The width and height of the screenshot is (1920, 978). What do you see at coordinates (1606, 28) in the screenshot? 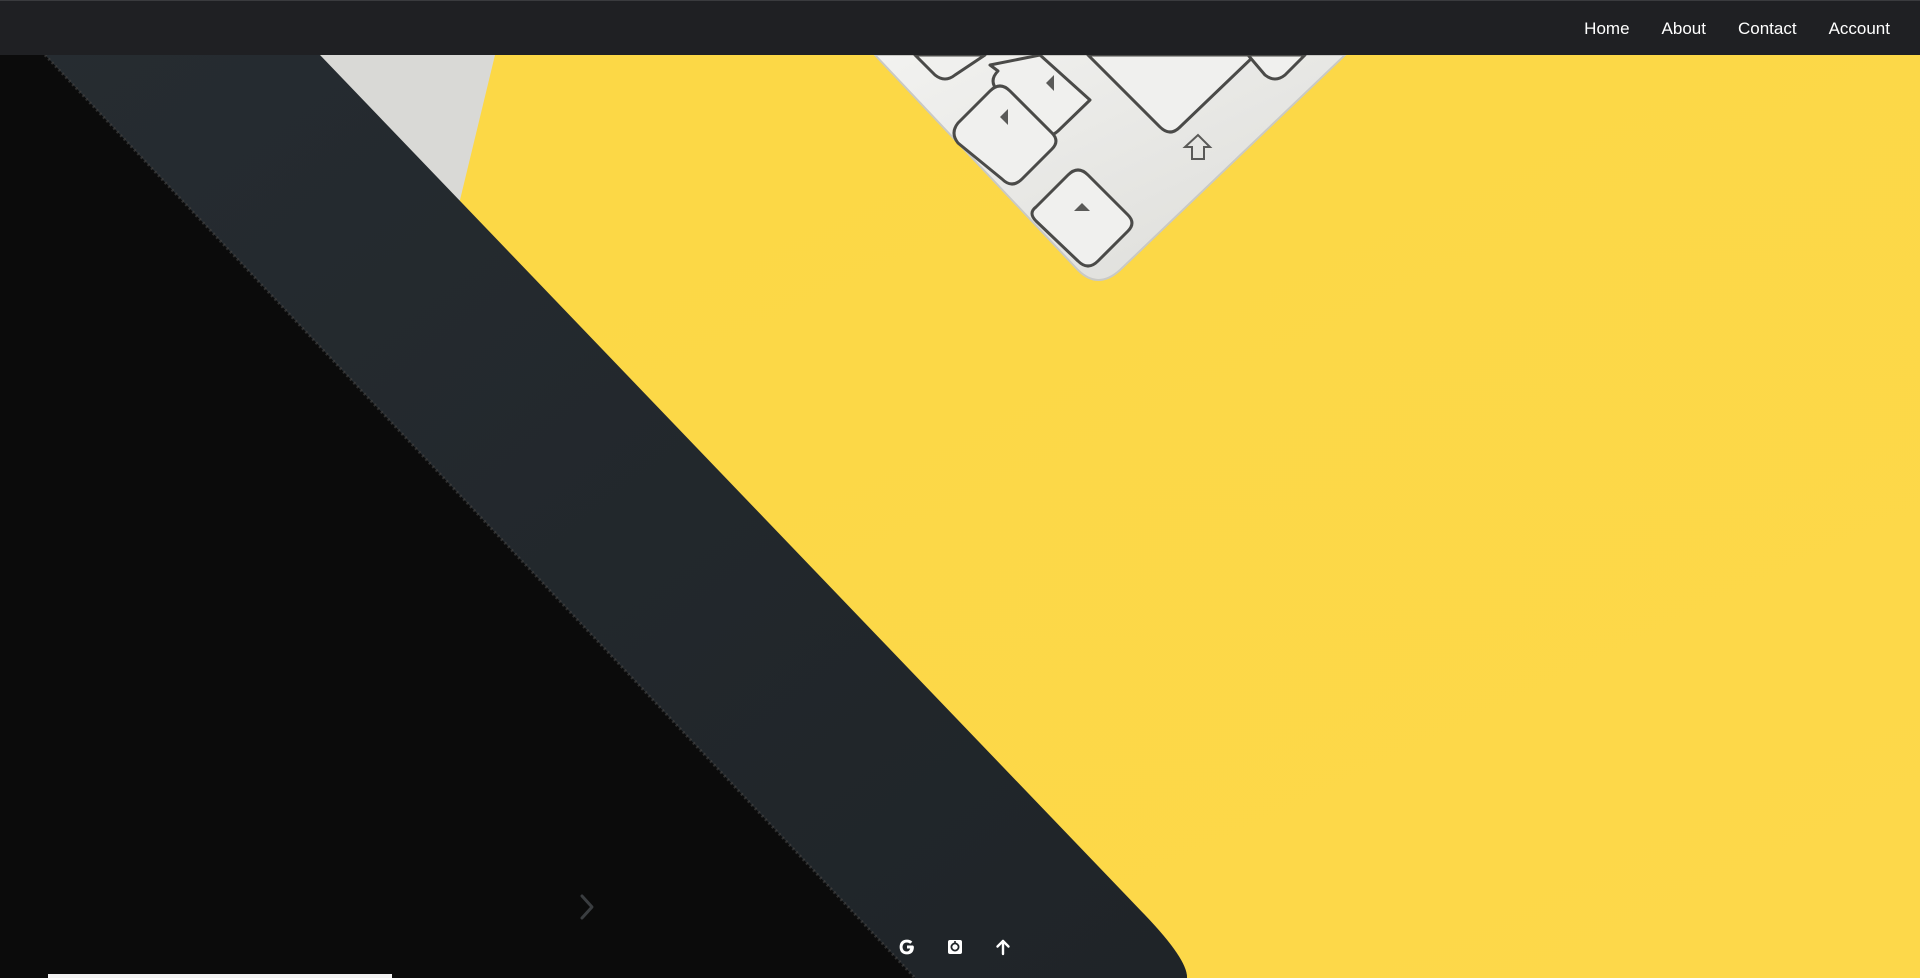
I see `nav-link-home: Home` at bounding box center [1606, 28].